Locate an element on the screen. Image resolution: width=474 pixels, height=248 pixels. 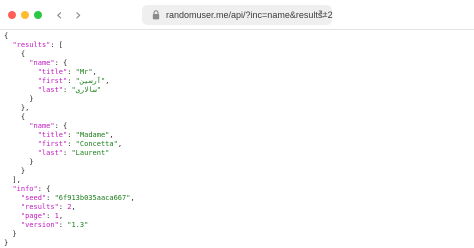
zoom-window-button is located at coordinates (38, 15).